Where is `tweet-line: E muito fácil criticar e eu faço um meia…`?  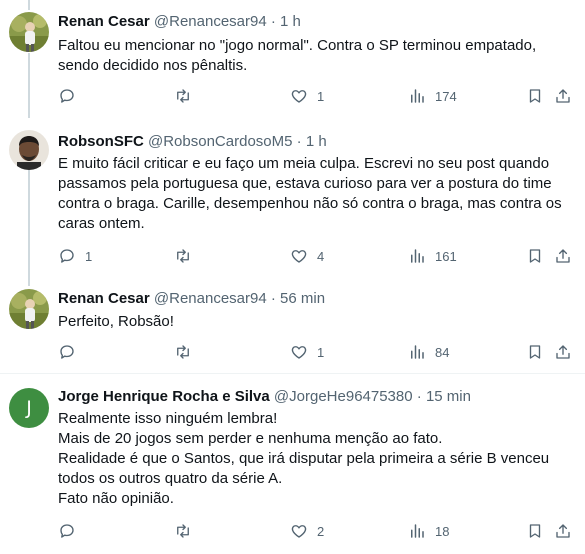 tweet-line: E muito fácil criticar e eu faço um meia… is located at coordinates (304, 163).